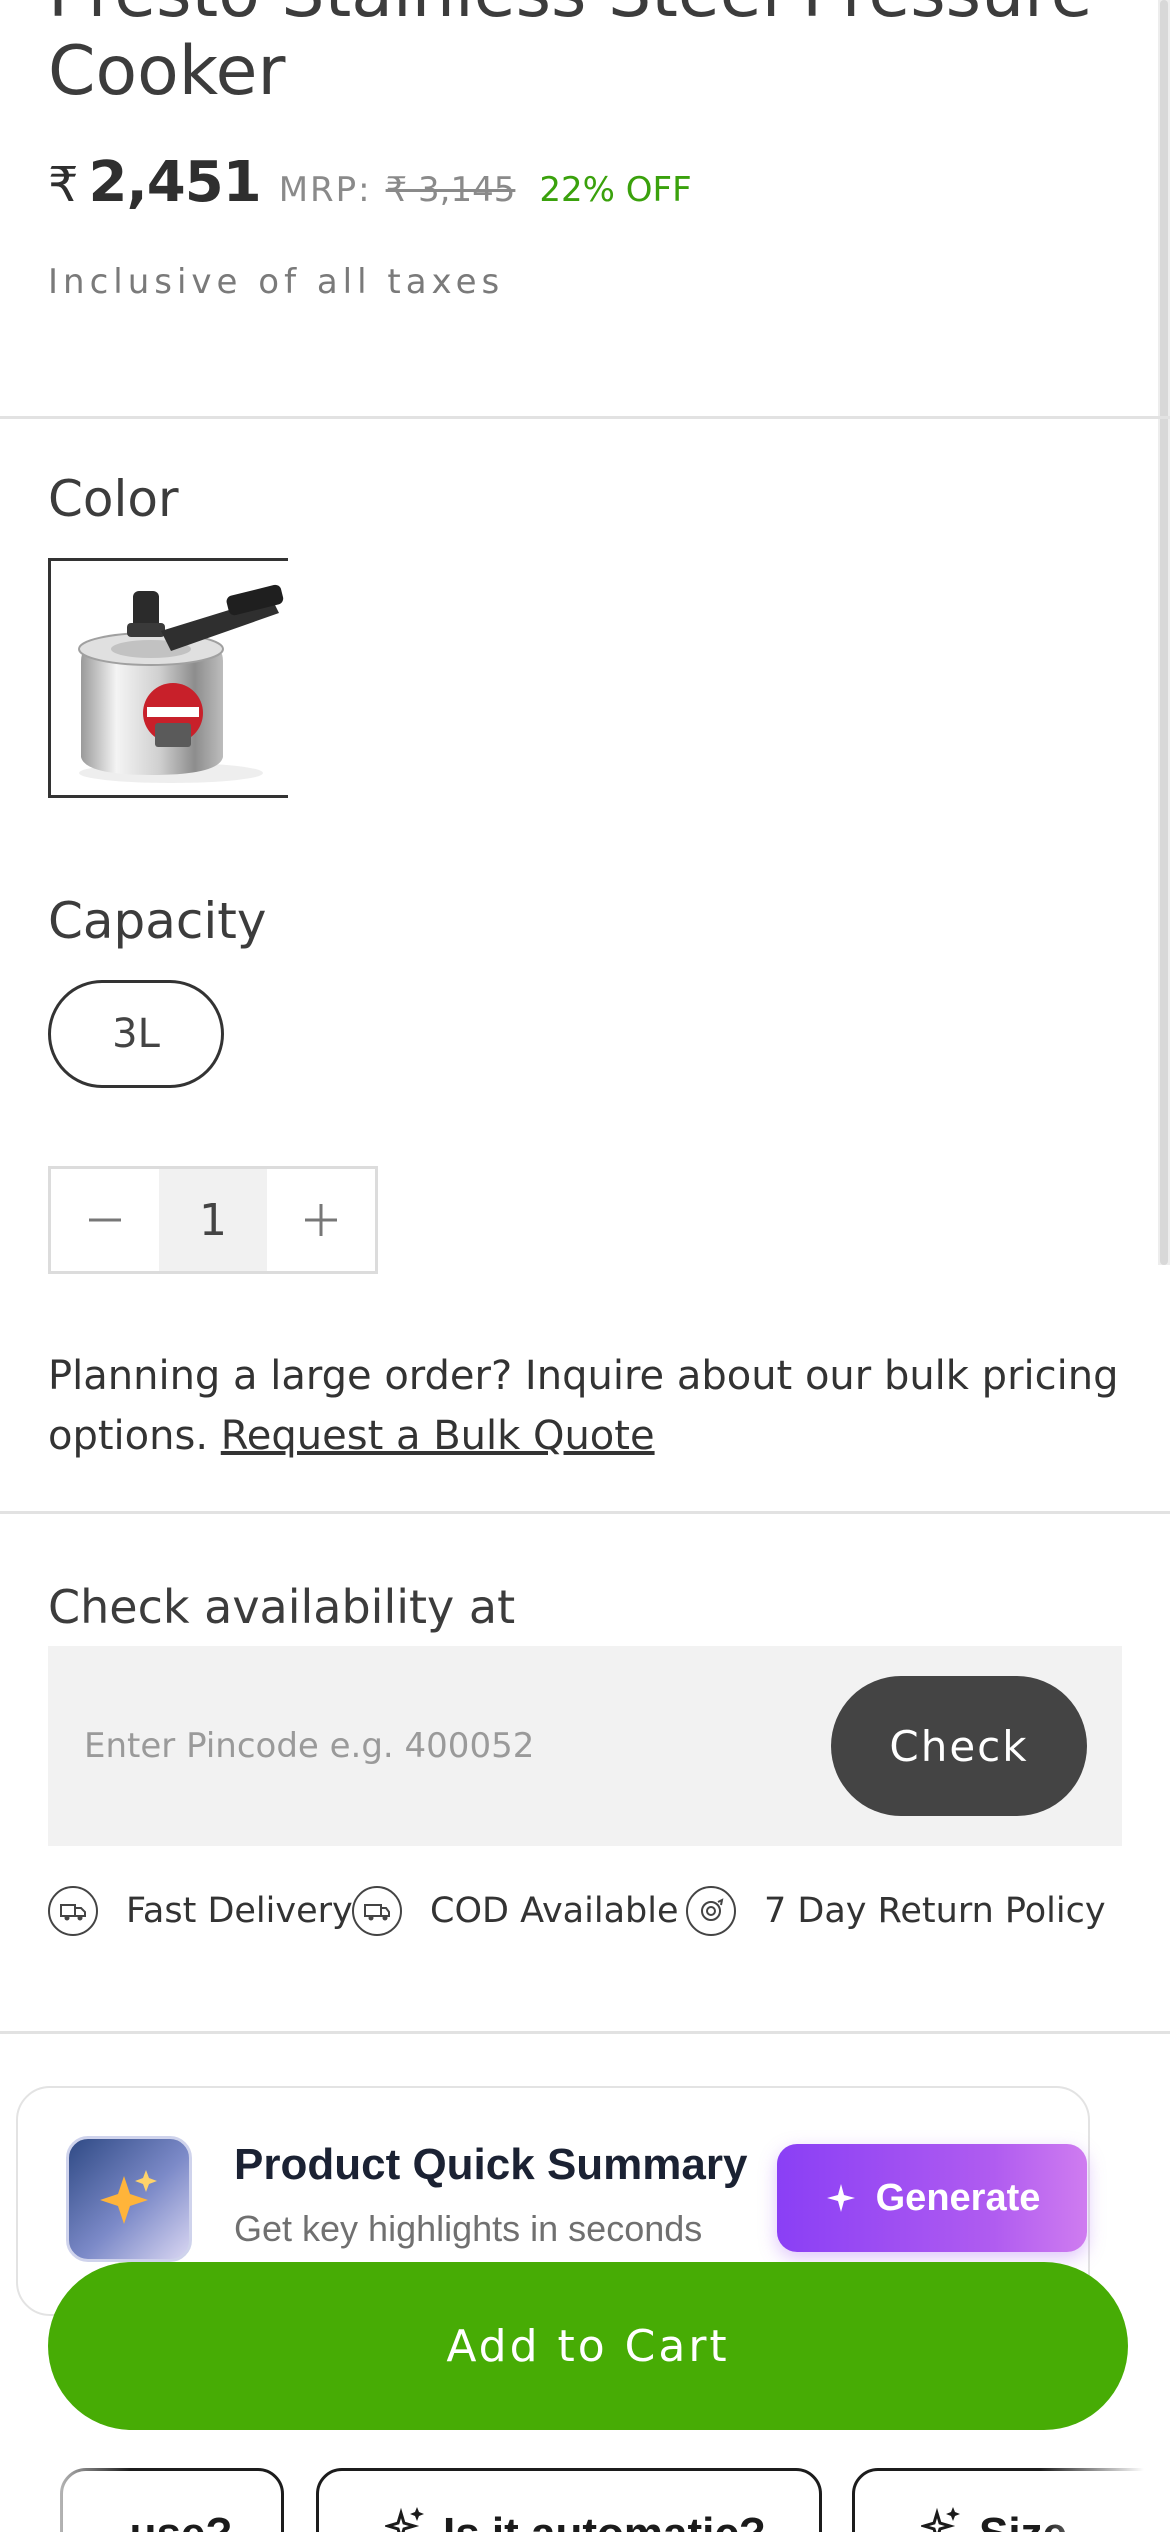 The image size is (1170, 2532). I want to click on chip-label: Is it automatic?, so click(604, 2520).